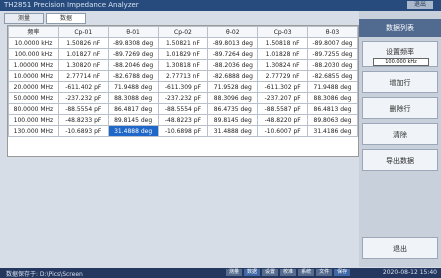  I want to click on set-frequency-button: 设置频率 100.000 kHz, so click(400, 54).